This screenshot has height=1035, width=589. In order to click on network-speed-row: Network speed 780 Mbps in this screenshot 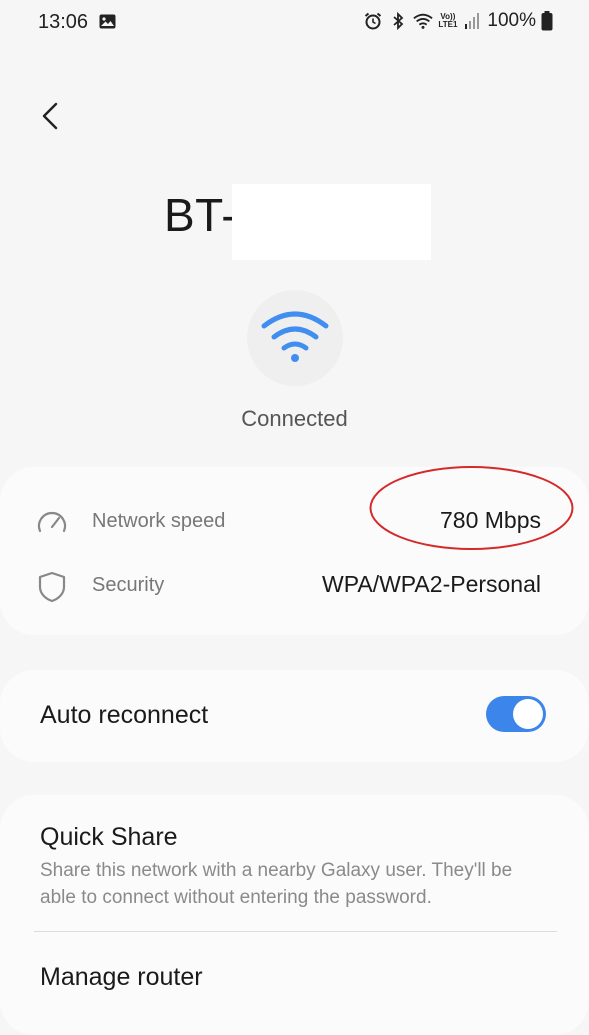, I will do `click(294, 521)`.